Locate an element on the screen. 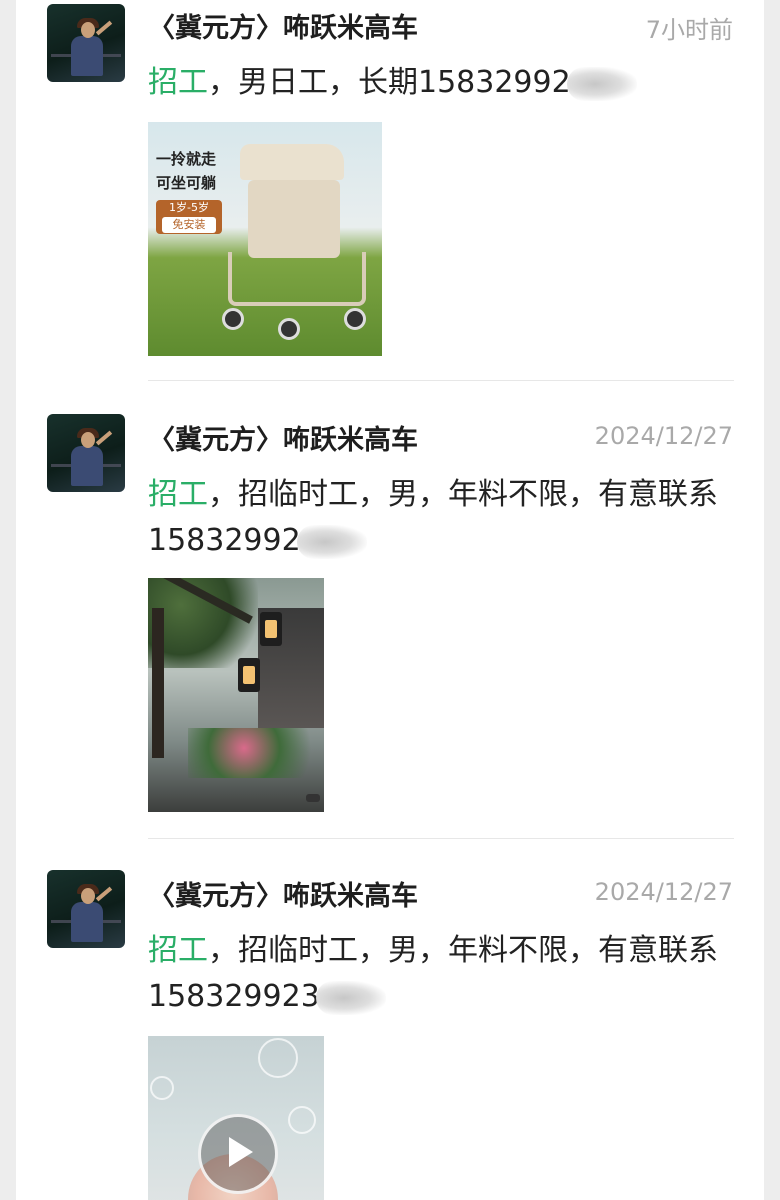  post-body: ，招临时工，男，年料不限，有意联系15832992 is located at coordinates (433, 517).